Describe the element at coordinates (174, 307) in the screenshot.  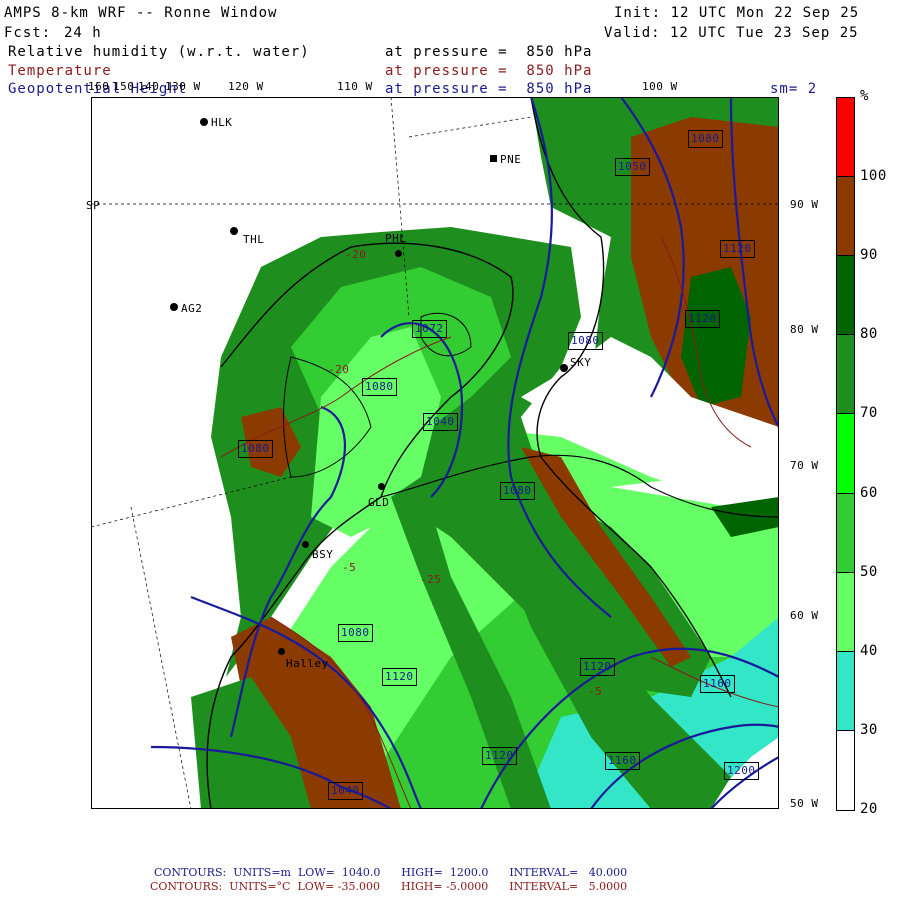
I see `station-marker-ag2` at that location.